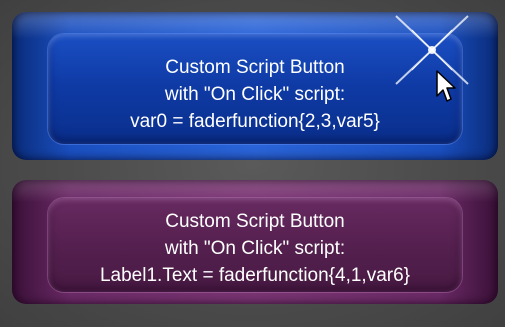 This screenshot has width=505, height=327. I want to click on button-label-line-3: var0 = faderfunction{2,3,var5}, so click(255, 121).